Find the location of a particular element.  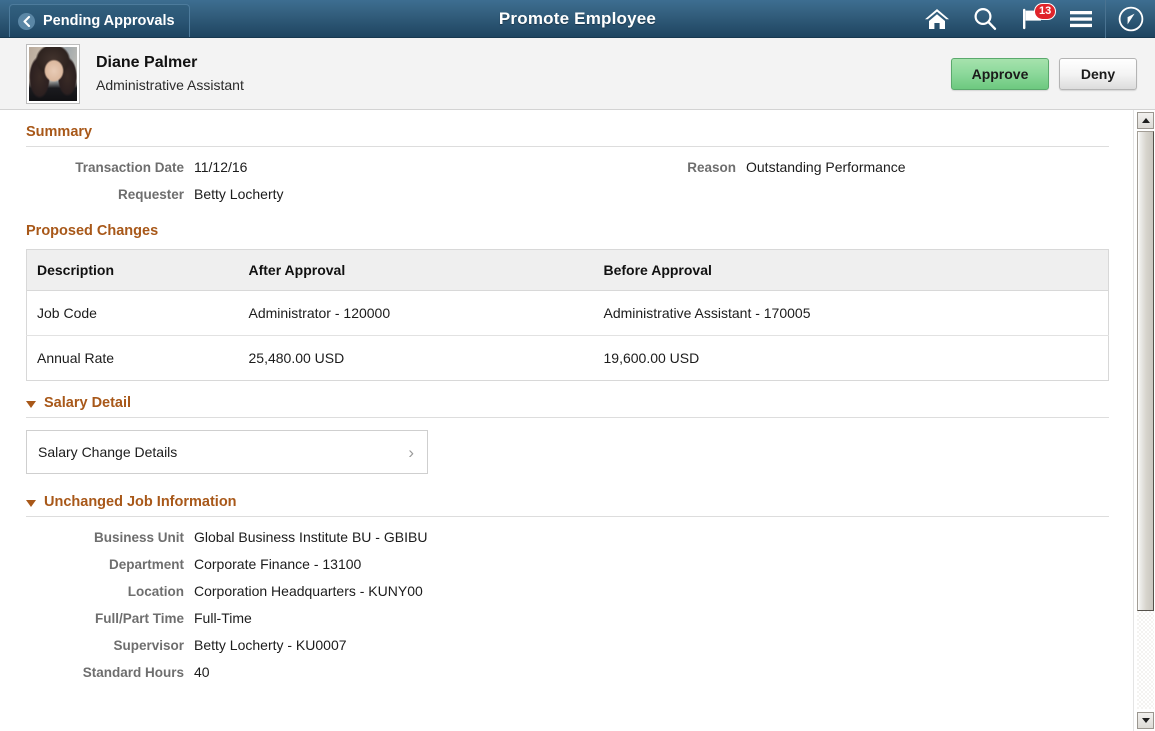

employee-job-title: Administrative Assistant is located at coordinates (170, 84).